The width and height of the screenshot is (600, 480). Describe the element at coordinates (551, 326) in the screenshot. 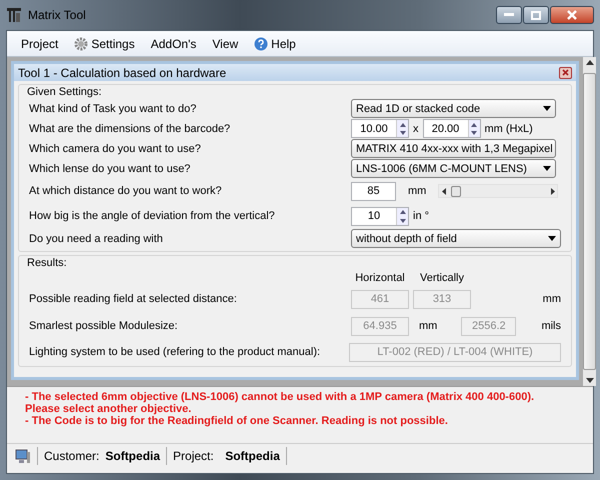

I see `unit-label: mils` at that location.